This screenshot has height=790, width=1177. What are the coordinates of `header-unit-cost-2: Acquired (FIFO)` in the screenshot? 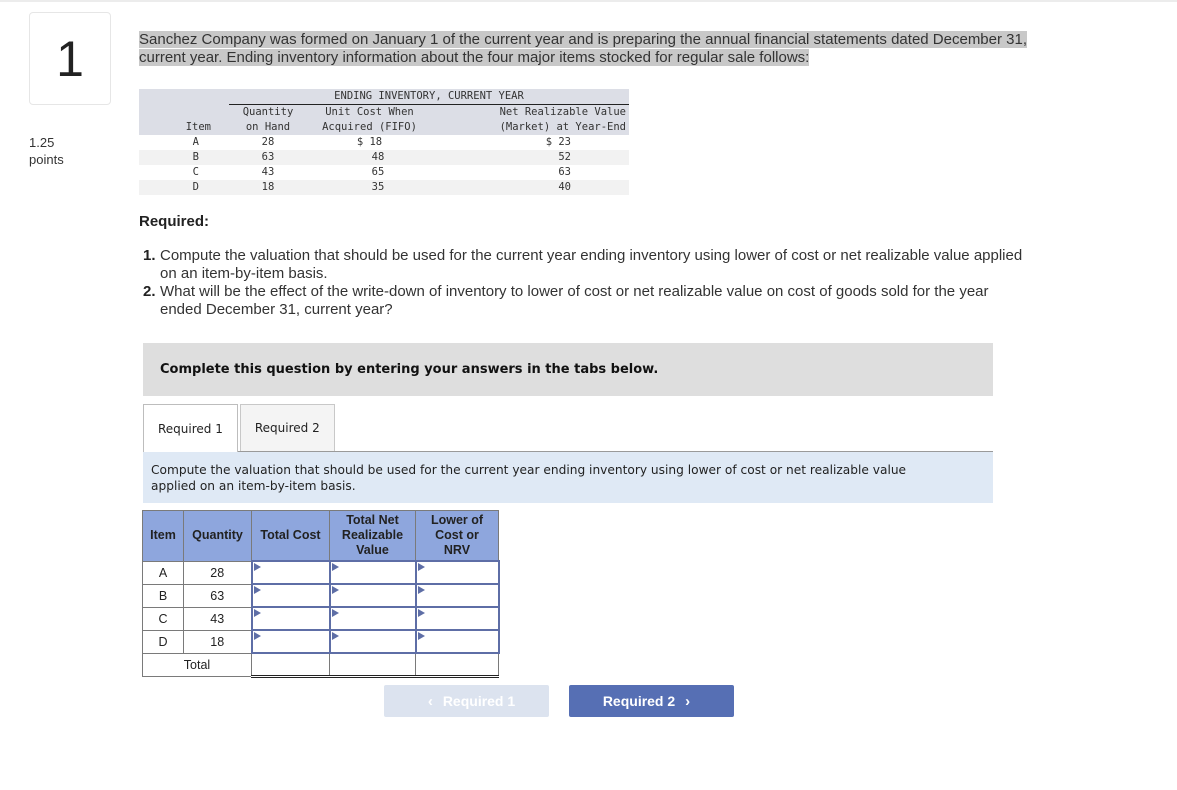 It's located at (369, 127).